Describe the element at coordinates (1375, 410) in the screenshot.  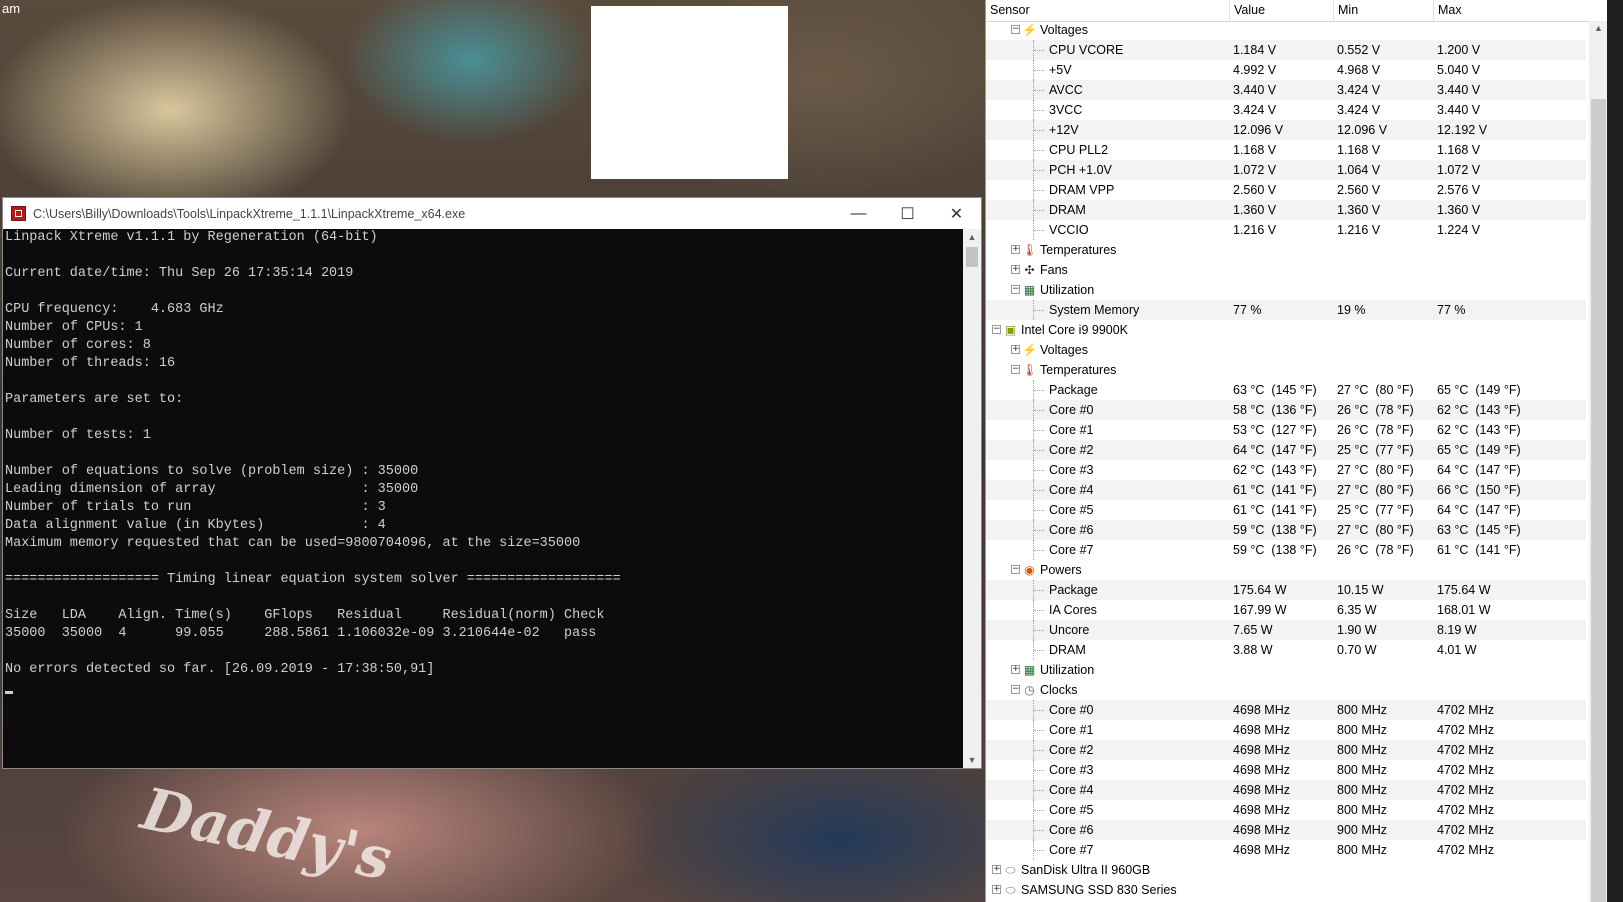
I see `sensor-min: 26 °C (78 °F)` at that location.